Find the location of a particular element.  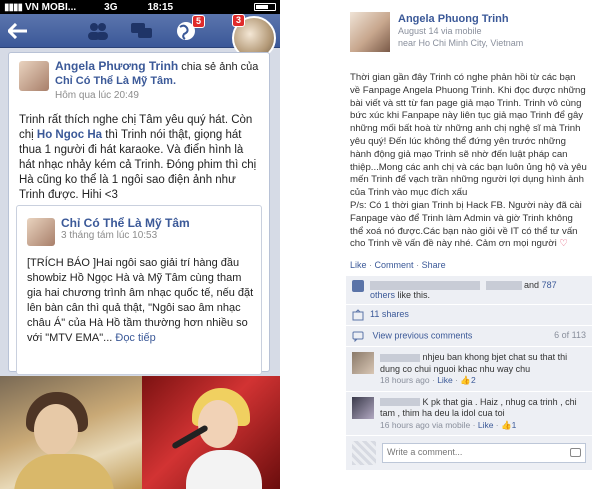

back-button is located at coordinates (18, 31).